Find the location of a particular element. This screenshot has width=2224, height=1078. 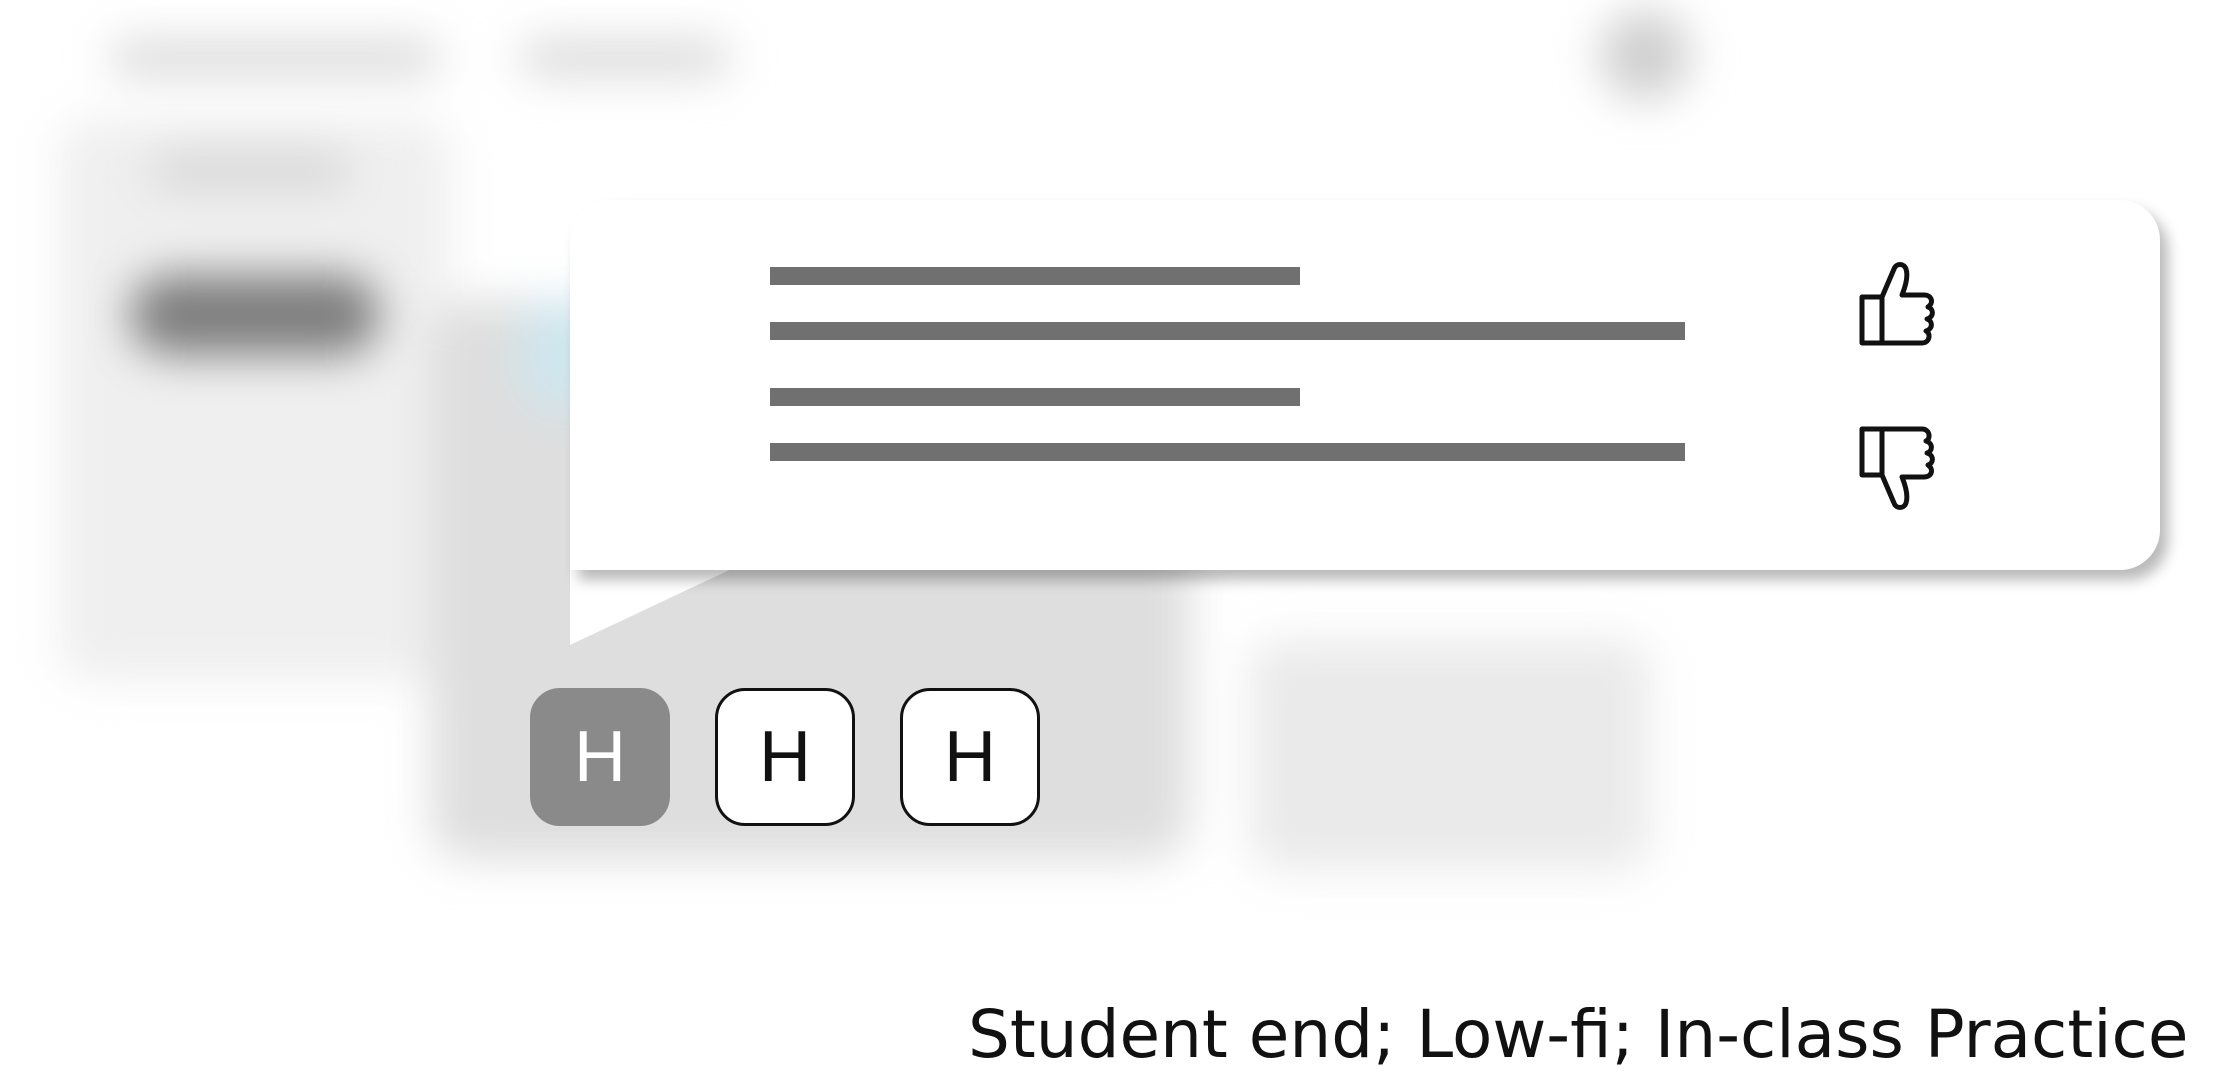

hint-button-2: H is located at coordinates (785, 757).